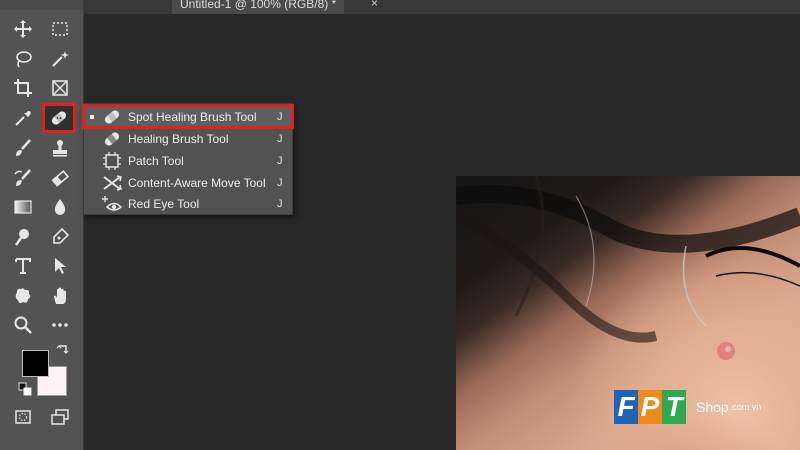 The image size is (800, 450). What do you see at coordinates (178, 138) in the screenshot?
I see `menu-item-label: Healing Brush Tool` at bounding box center [178, 138].